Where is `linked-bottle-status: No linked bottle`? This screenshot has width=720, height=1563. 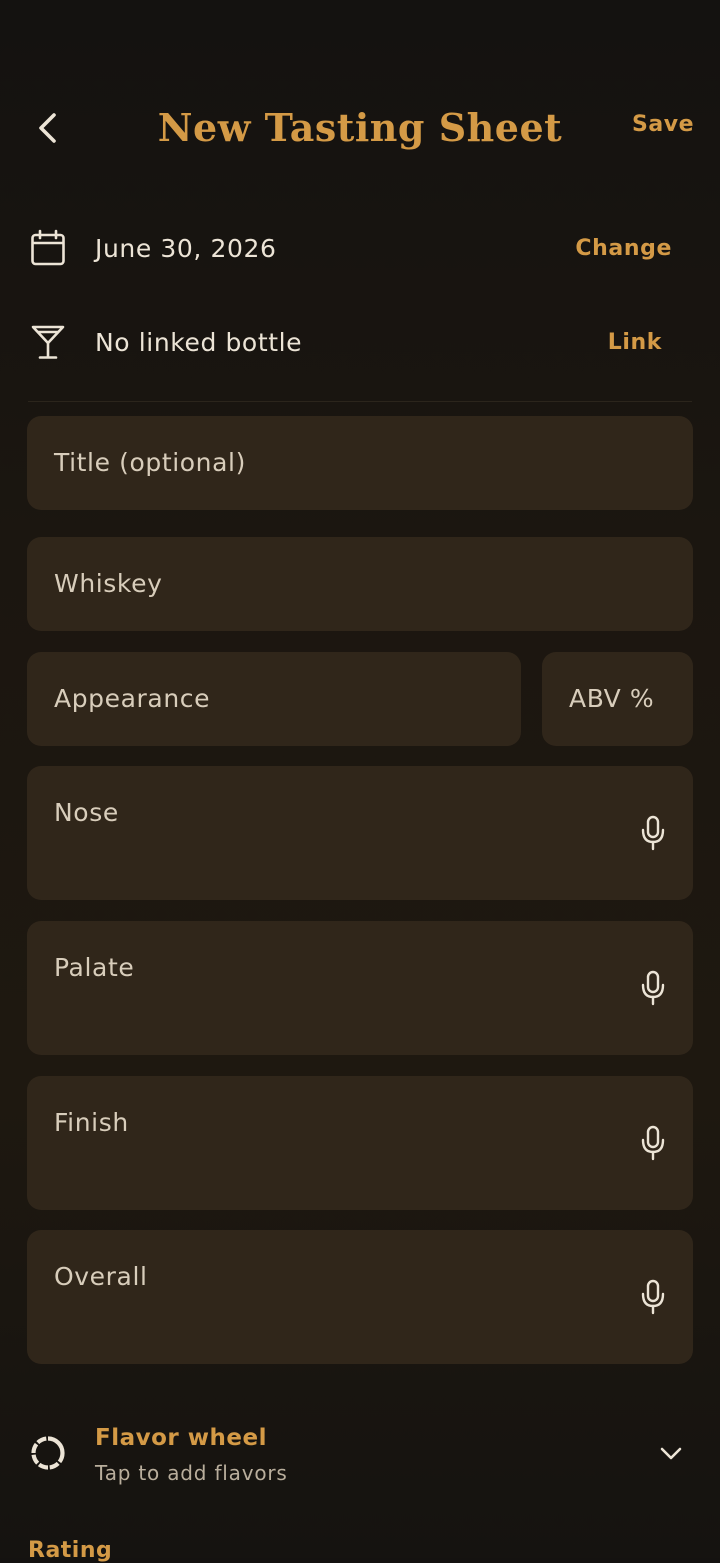 linked-bottle-status: No linked bottle is located at coordinates (199, 342).